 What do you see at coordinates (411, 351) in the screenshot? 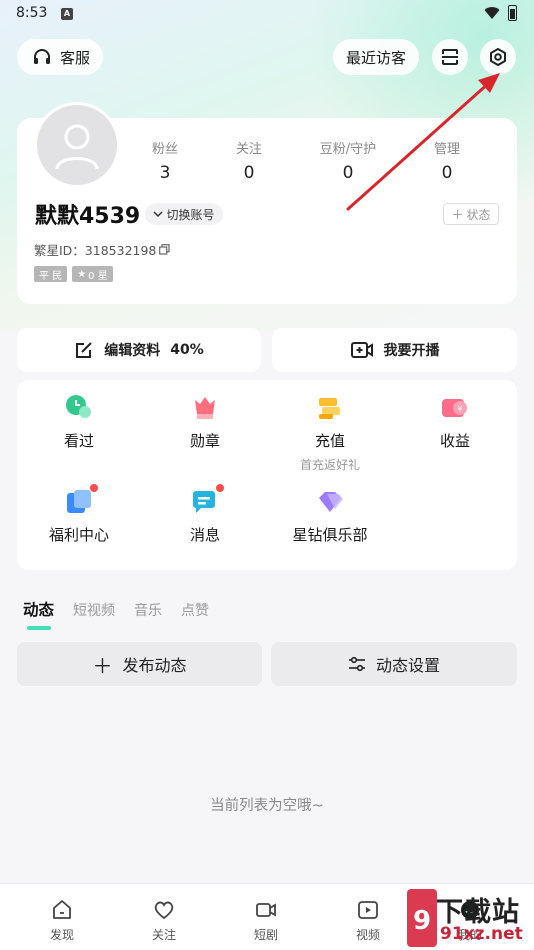
I see `start-live-label: 我要开播` at bounding box center [411, 351].